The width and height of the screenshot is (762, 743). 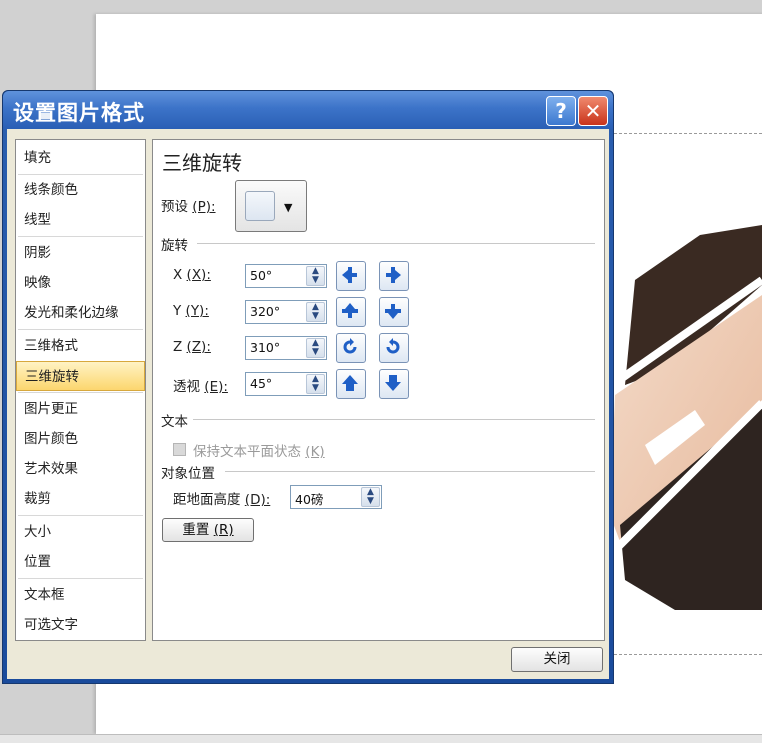 What do you see at coordinates (80, 283) in the screenshot?
I see `nav-item-reflection: 映像` at bounding box center [80, 283].